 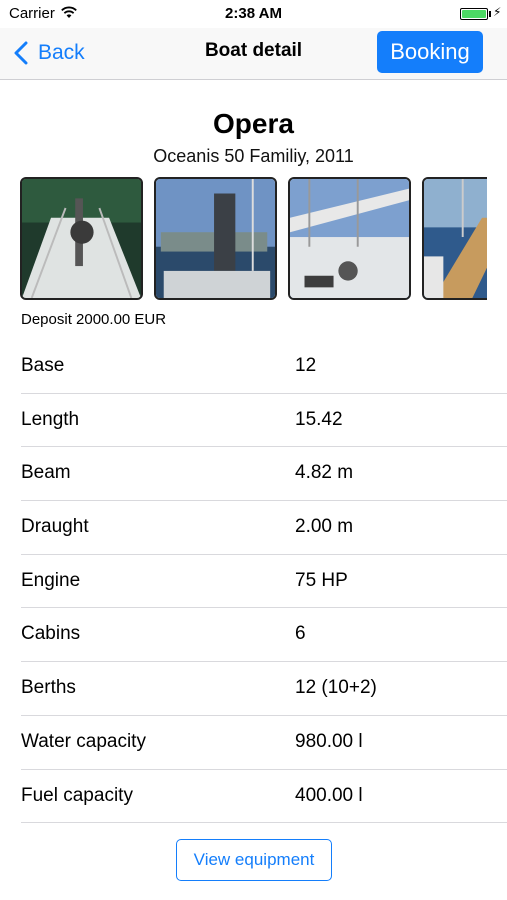 What do you see at coordinates (94, 319) in the screenshot?
I see `deposit-text: Deposit 2000.00 EUR` at bounding box center [94, 319].